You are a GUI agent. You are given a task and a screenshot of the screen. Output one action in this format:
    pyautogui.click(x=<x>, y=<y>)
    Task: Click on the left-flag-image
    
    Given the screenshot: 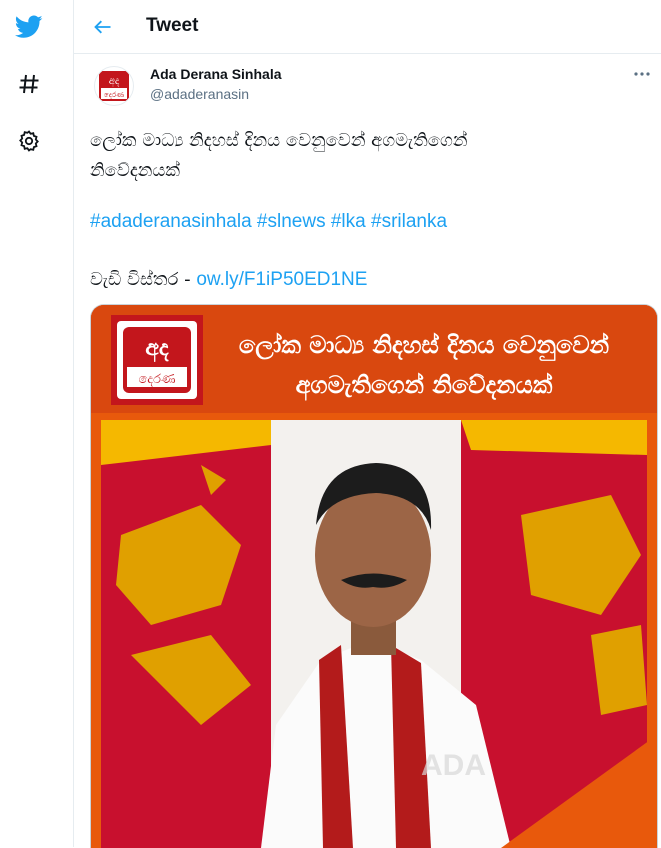 What is the action you would take?
    pyautogui.click(x=186, y=634)
    